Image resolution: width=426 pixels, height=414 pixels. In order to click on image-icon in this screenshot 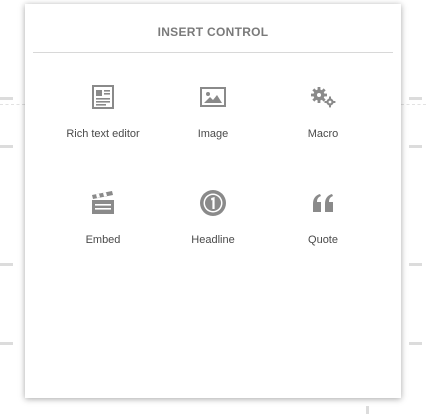, I will do `click(213, 97)`.